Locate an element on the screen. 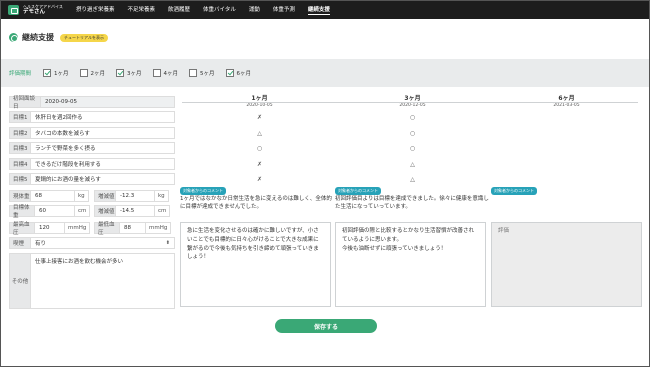 The image size is (650, 367). smoking-select: 有り ⬍ is located at coordinates (103, 243).